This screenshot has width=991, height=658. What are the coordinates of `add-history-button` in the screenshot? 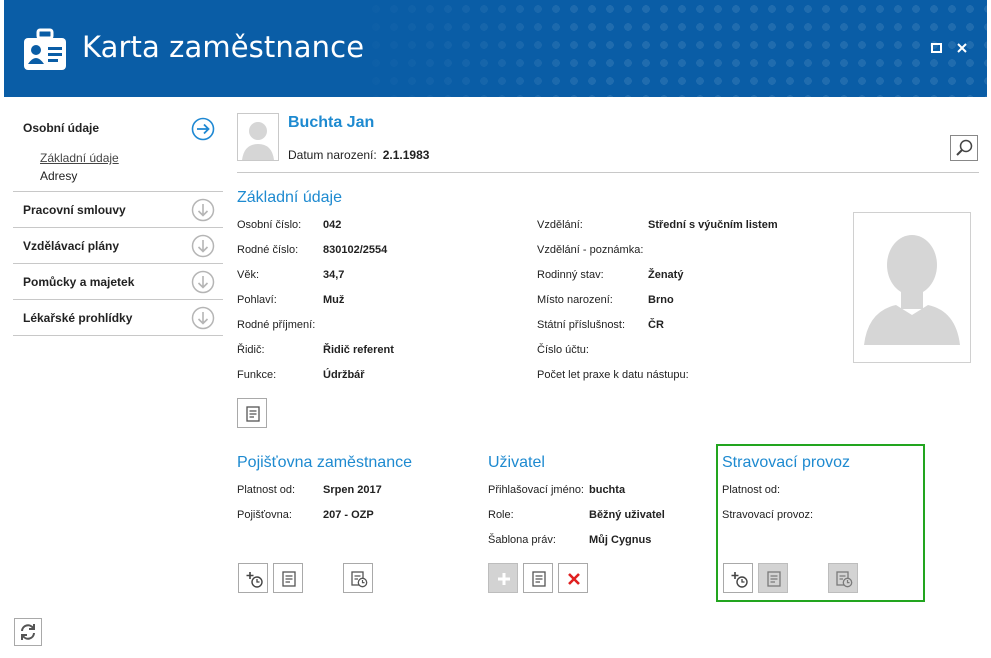 It's located at (253, 578).